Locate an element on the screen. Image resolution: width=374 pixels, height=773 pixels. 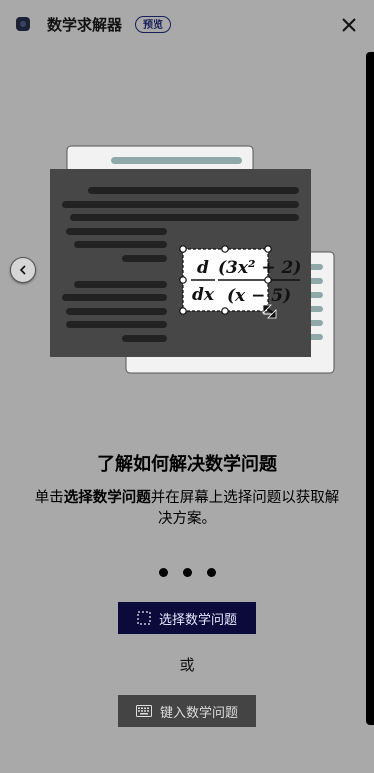
onboarding-description: 单击选择数学问题并在屏幕上选择问题以获取解决方案。 is located at coordinates (187, 509).